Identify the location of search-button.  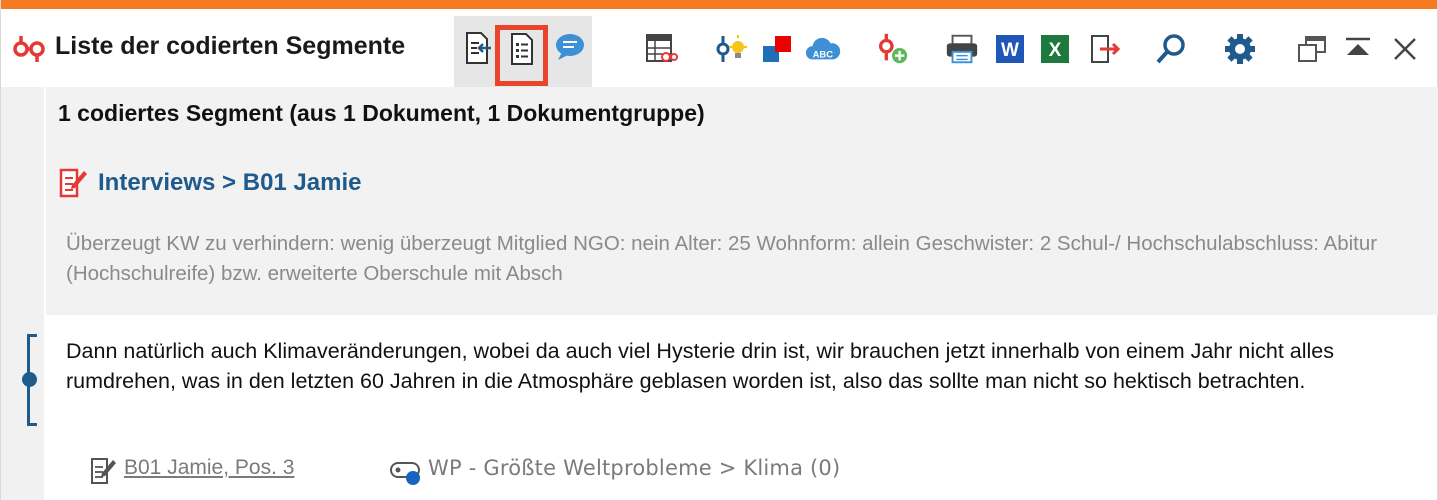
(1171, 49).